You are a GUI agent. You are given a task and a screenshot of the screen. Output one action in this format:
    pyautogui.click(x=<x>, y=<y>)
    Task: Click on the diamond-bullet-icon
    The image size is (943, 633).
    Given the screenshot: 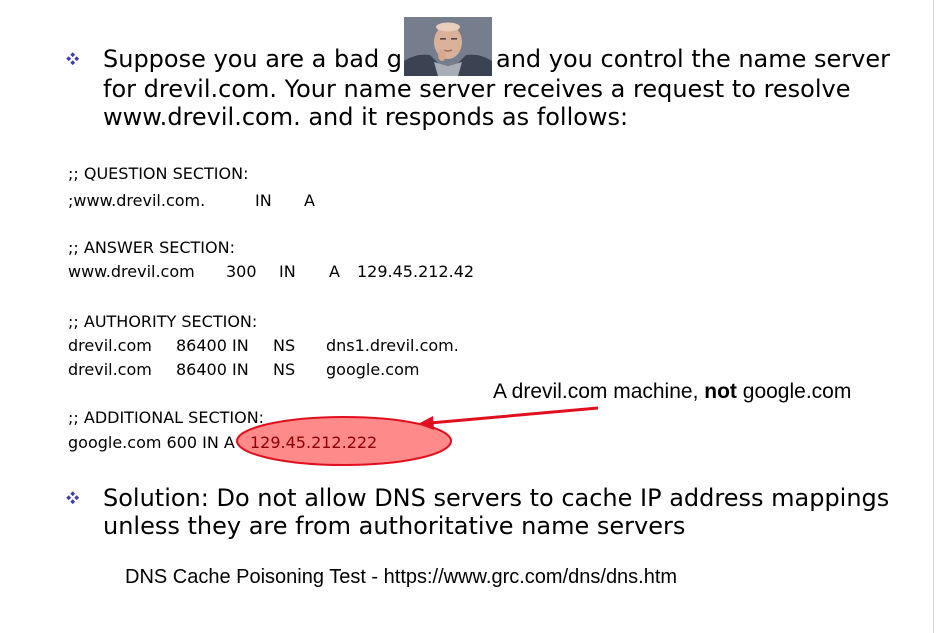 What is the action you would take?
    pyautogui.click(x=73, y=498)
    